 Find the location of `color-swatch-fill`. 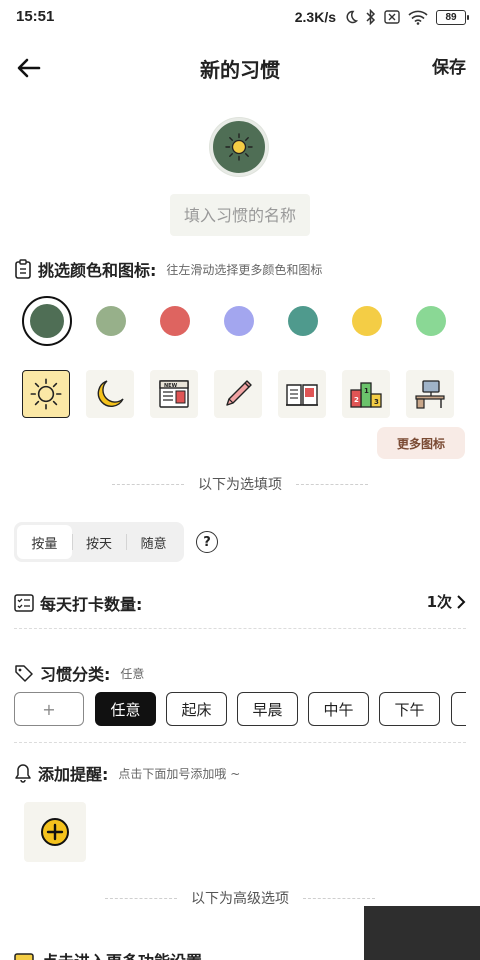

color-swatch-fill is located at coordinates (47, 321).